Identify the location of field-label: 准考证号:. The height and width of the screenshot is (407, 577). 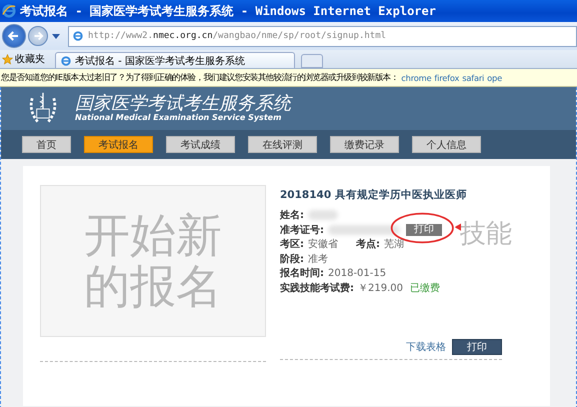
(302, 230).